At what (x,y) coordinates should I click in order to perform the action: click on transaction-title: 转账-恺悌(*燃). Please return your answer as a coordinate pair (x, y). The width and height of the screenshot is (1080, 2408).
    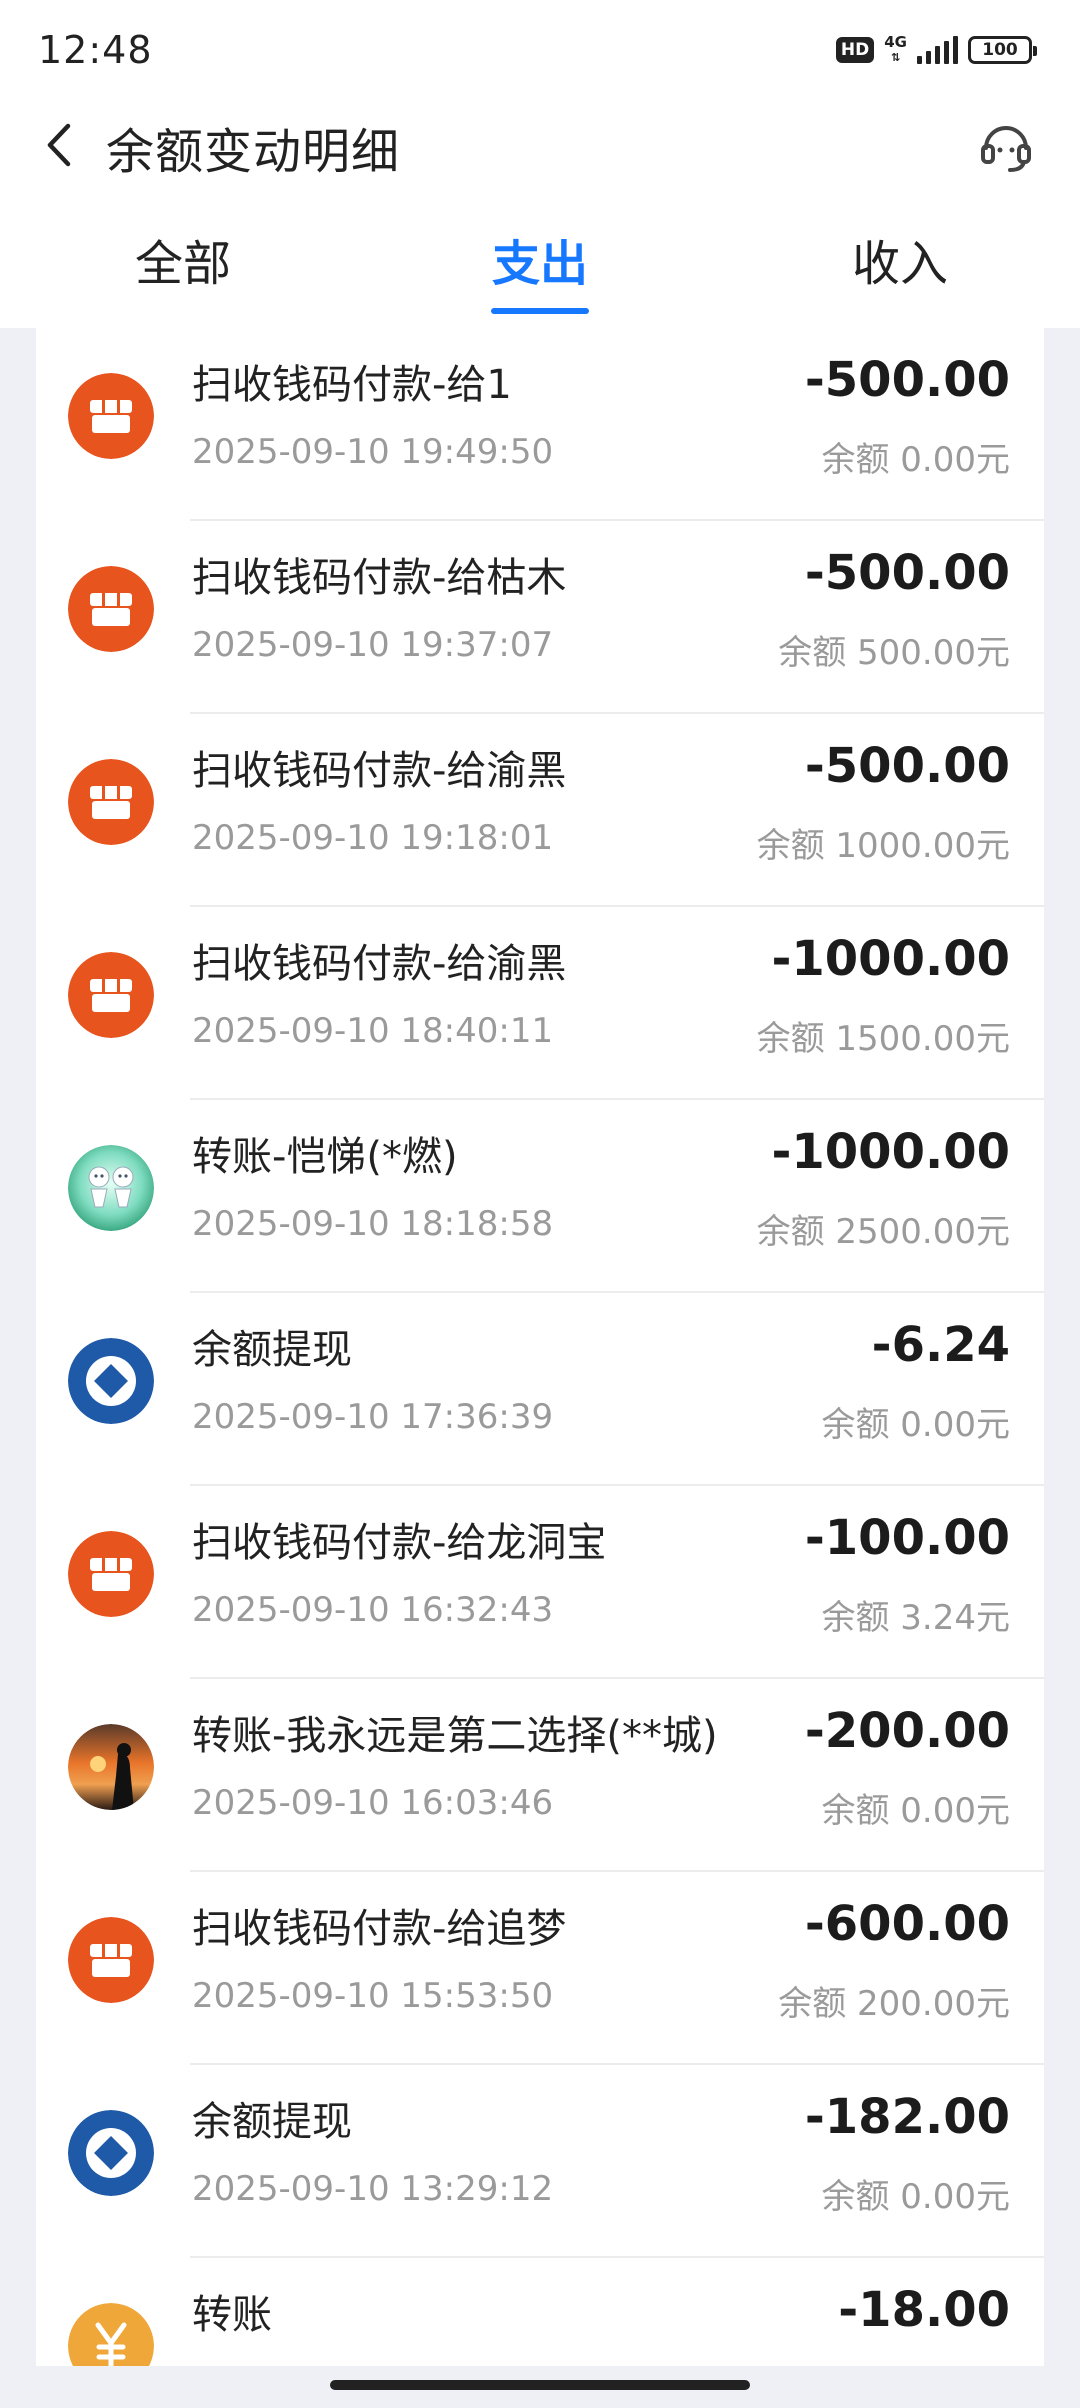
    Looking at the image, I should click on (325, 1157).